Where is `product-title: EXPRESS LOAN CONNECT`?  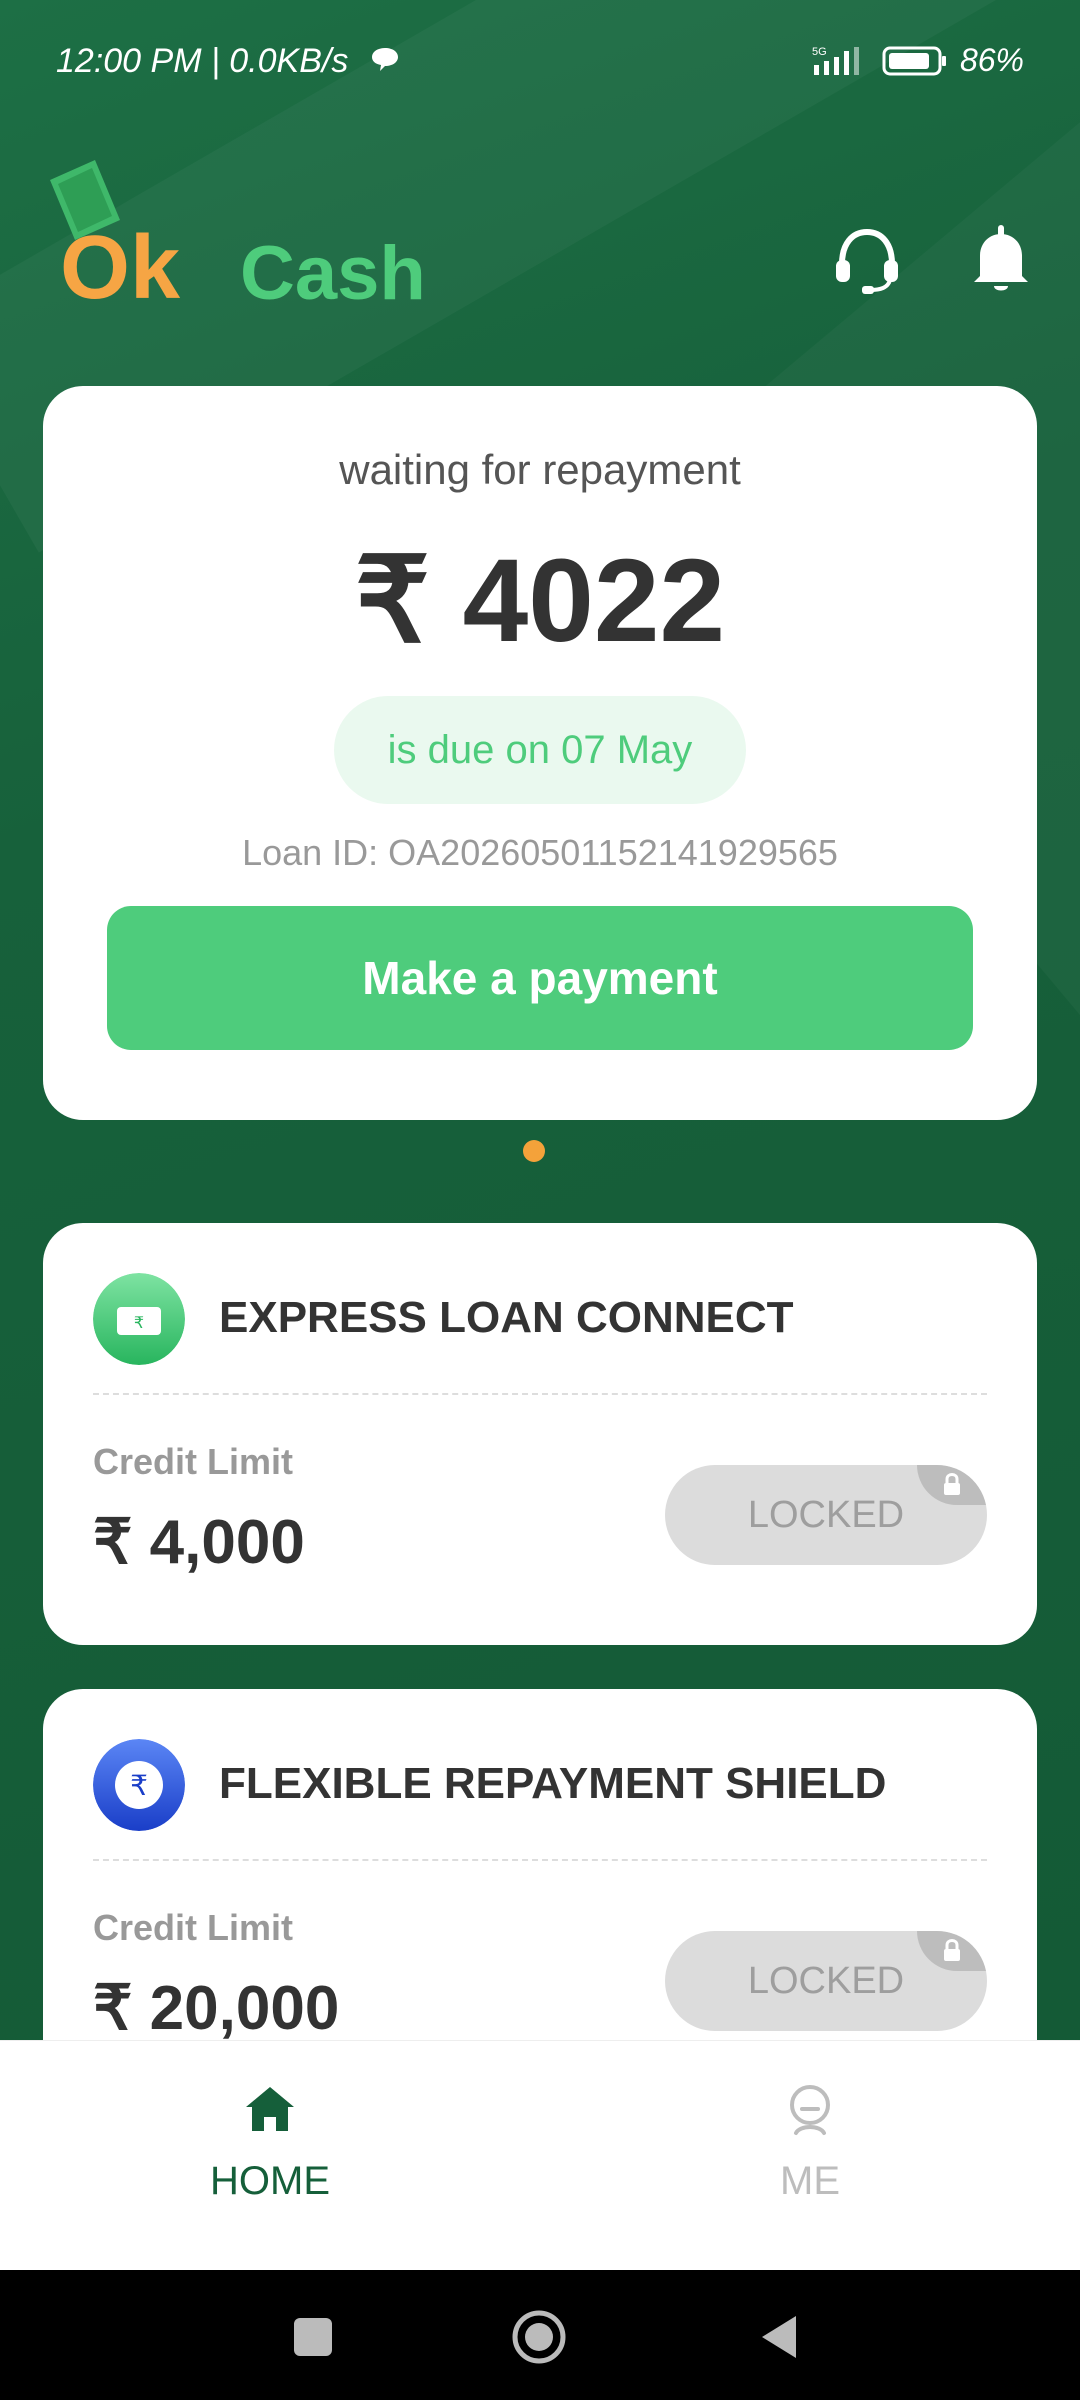 product-title: EXPRESS LOAN CONNECT is located at coordinates (506, 1317).